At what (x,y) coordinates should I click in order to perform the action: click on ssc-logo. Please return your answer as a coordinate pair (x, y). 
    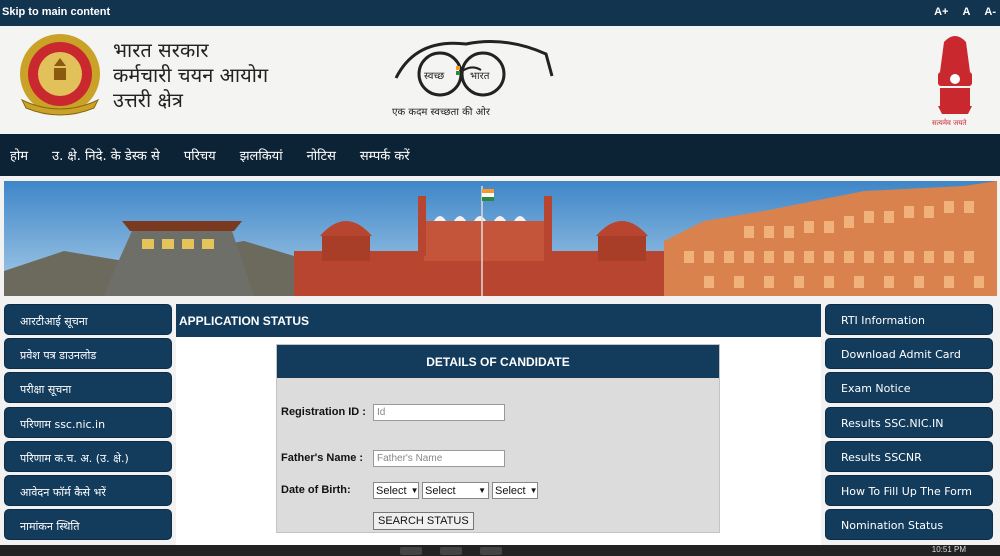
    Looking at the image, I should click on (60, 75).